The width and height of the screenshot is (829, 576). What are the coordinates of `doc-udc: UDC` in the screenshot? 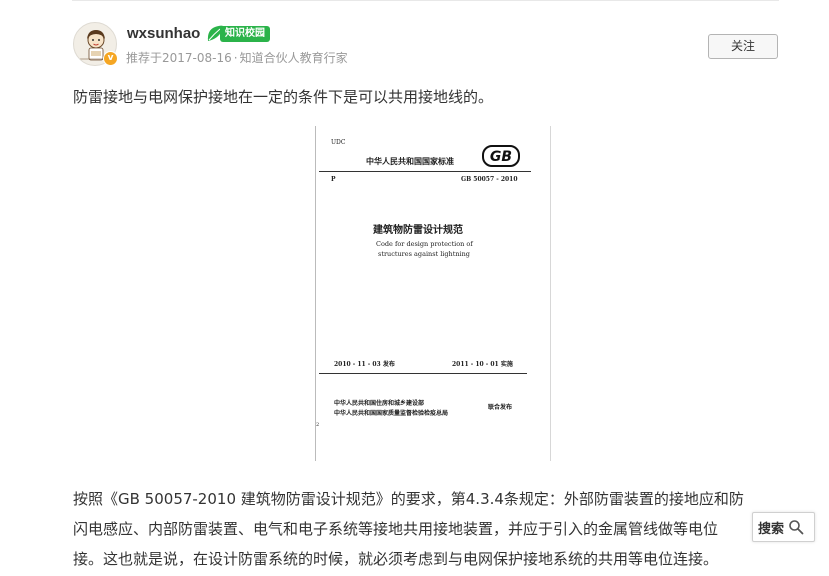 It's located at (338, 142).